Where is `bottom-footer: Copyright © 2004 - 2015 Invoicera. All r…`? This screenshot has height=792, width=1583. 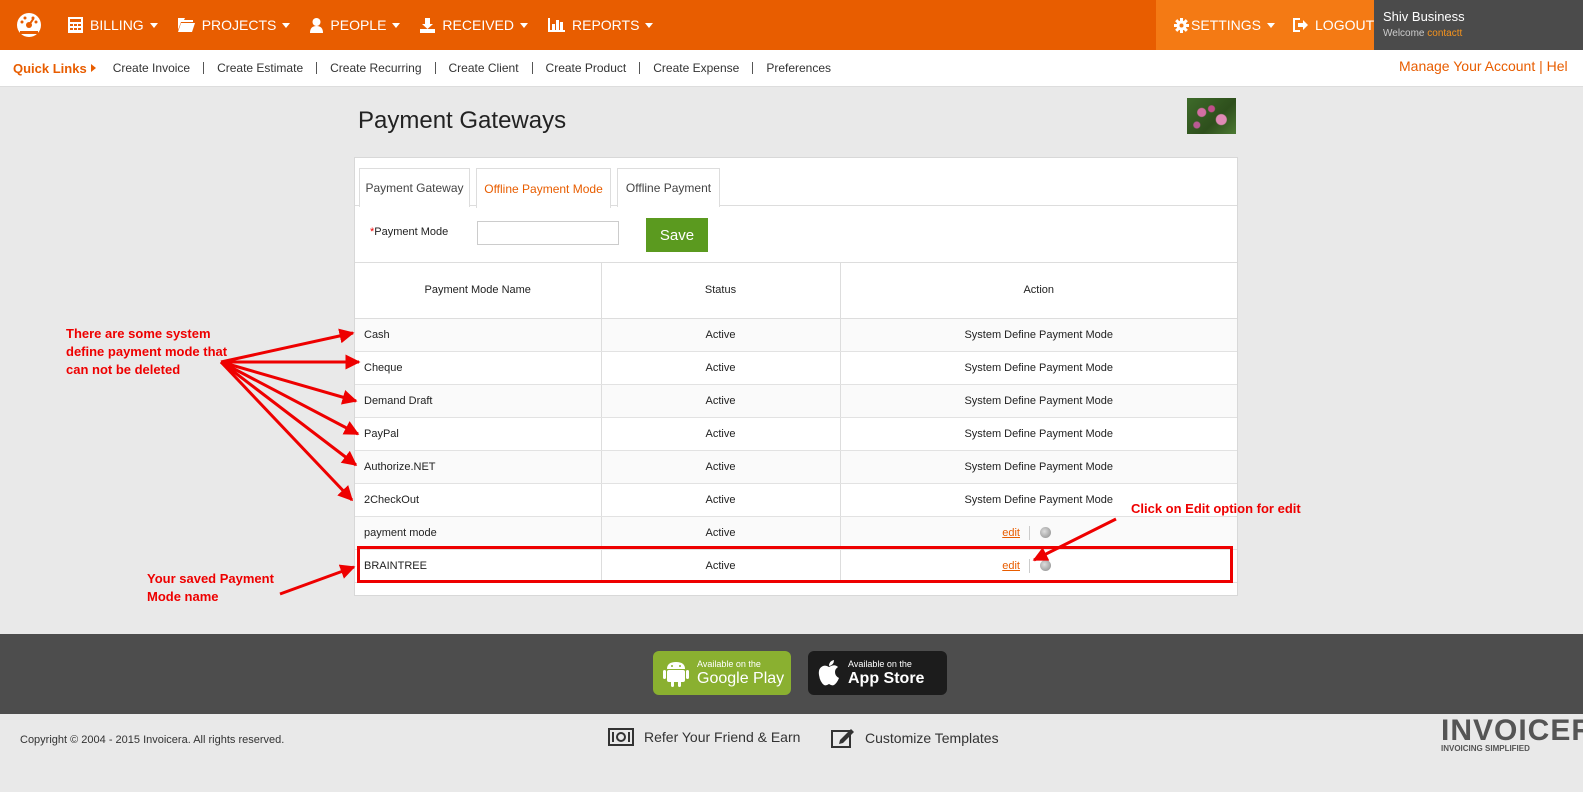
bottom-footer: Copyright © 2004 - 2015 Invoicera. All r… is located at coordinates (791, 753).